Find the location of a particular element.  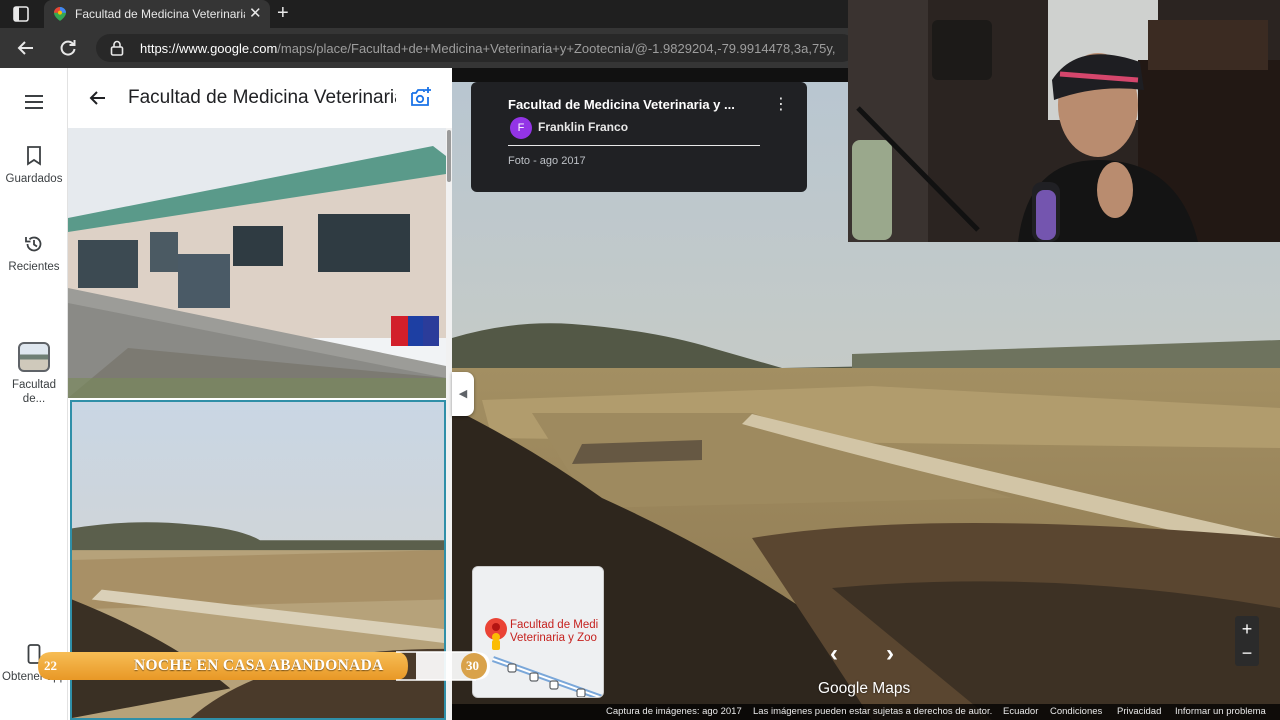

country-label: Ecuador is located at coordinates (1021, 711).